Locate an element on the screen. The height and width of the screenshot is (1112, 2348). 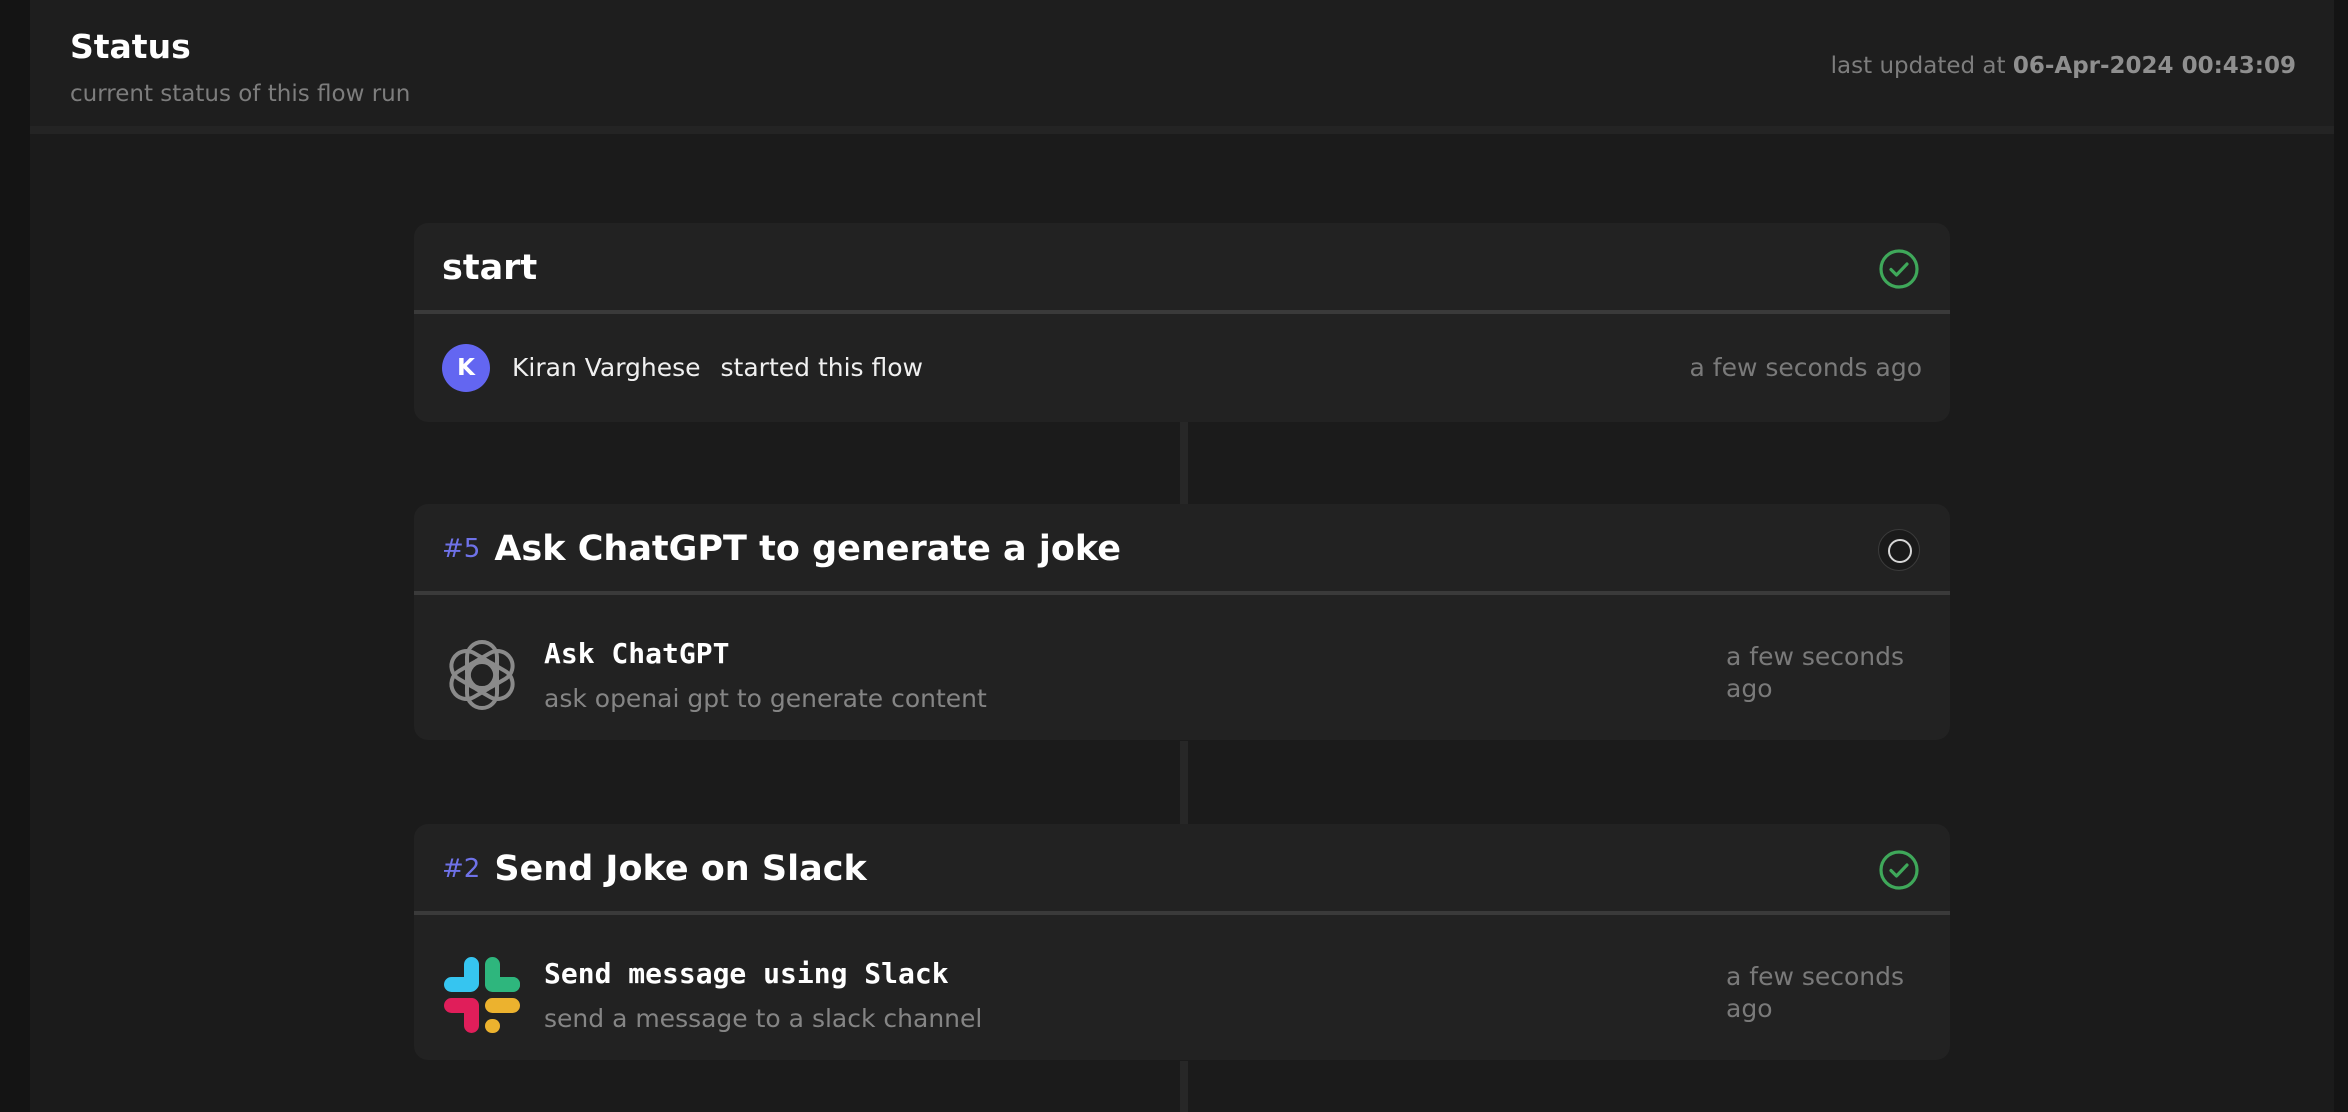
step-title-text: Send Joke on Slack is located at coordinates (680, 869).